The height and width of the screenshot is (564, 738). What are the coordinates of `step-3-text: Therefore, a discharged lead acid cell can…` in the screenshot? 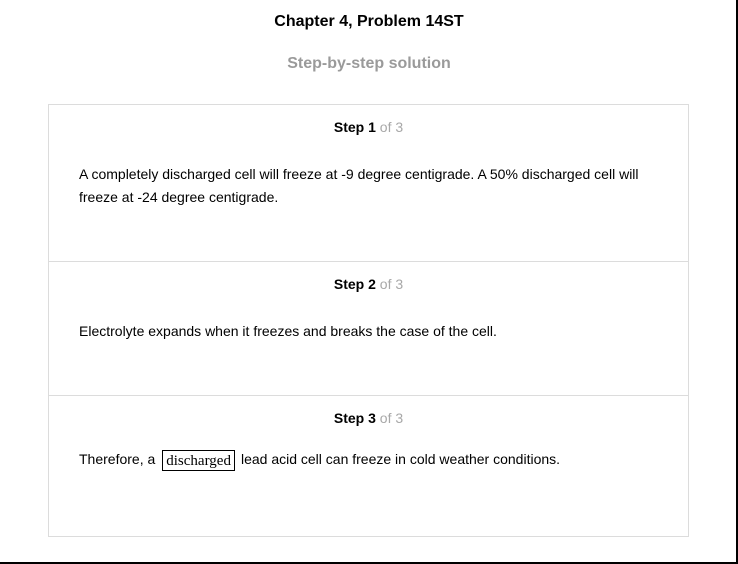 It's located at (368, 459).